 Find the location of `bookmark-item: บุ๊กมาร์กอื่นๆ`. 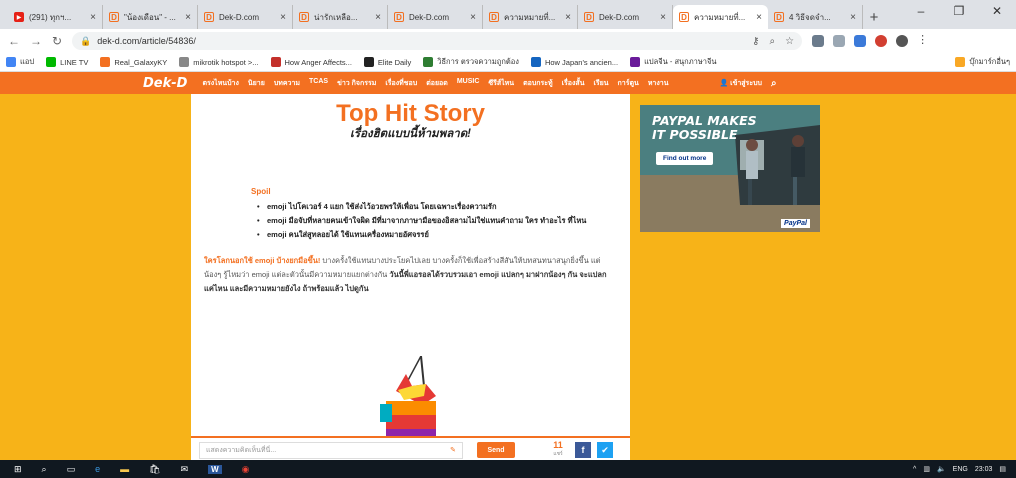

bookmark-item: บุ๊กมาร์กอื่นๆ is located at coordinates (982, 62).